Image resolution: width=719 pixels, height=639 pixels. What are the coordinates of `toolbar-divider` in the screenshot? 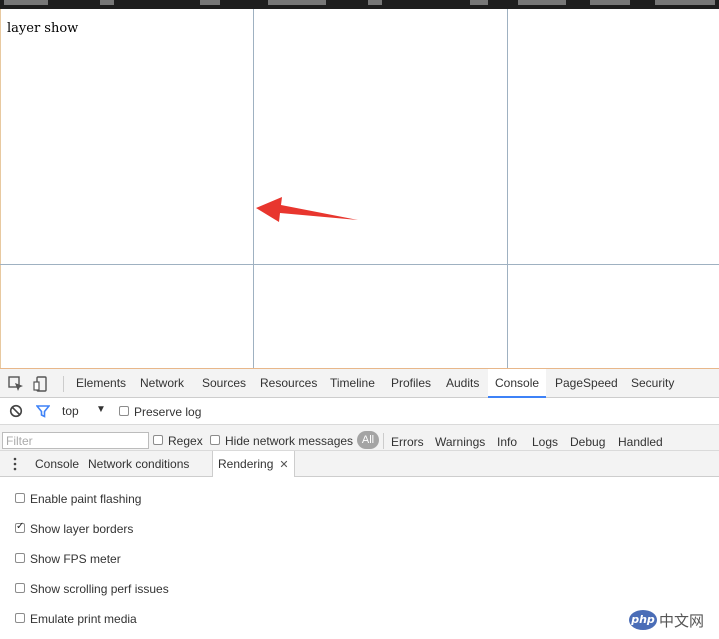 It's located at (63, 384).